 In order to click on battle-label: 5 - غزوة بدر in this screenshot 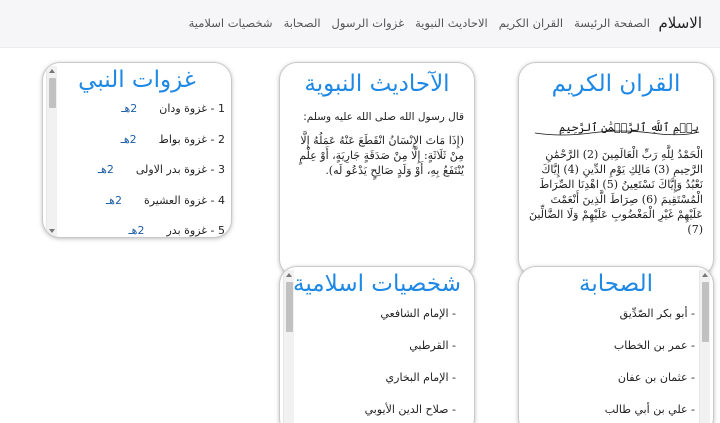, I will do `click(195, 230)`.